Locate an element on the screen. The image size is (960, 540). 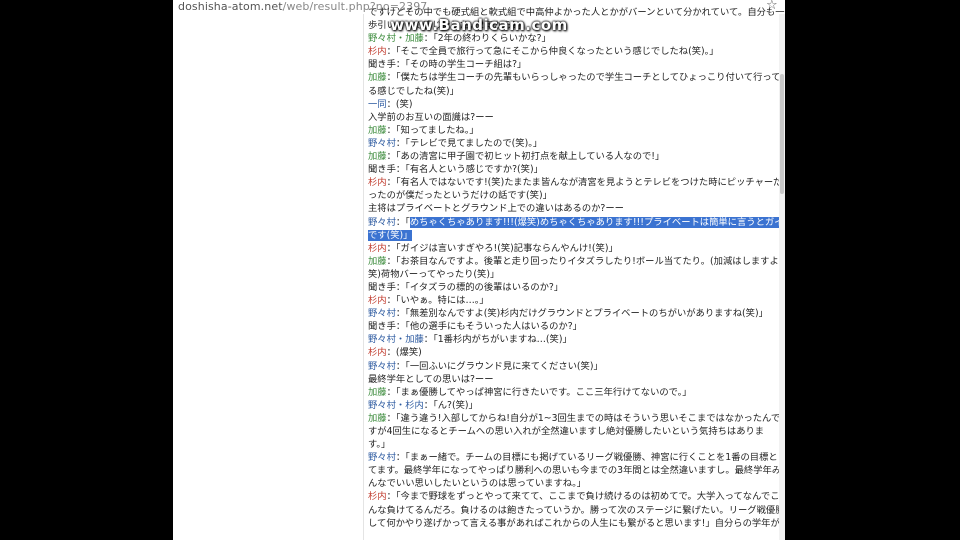
line-text: ：(笑) is located at coordinates (399, 104).